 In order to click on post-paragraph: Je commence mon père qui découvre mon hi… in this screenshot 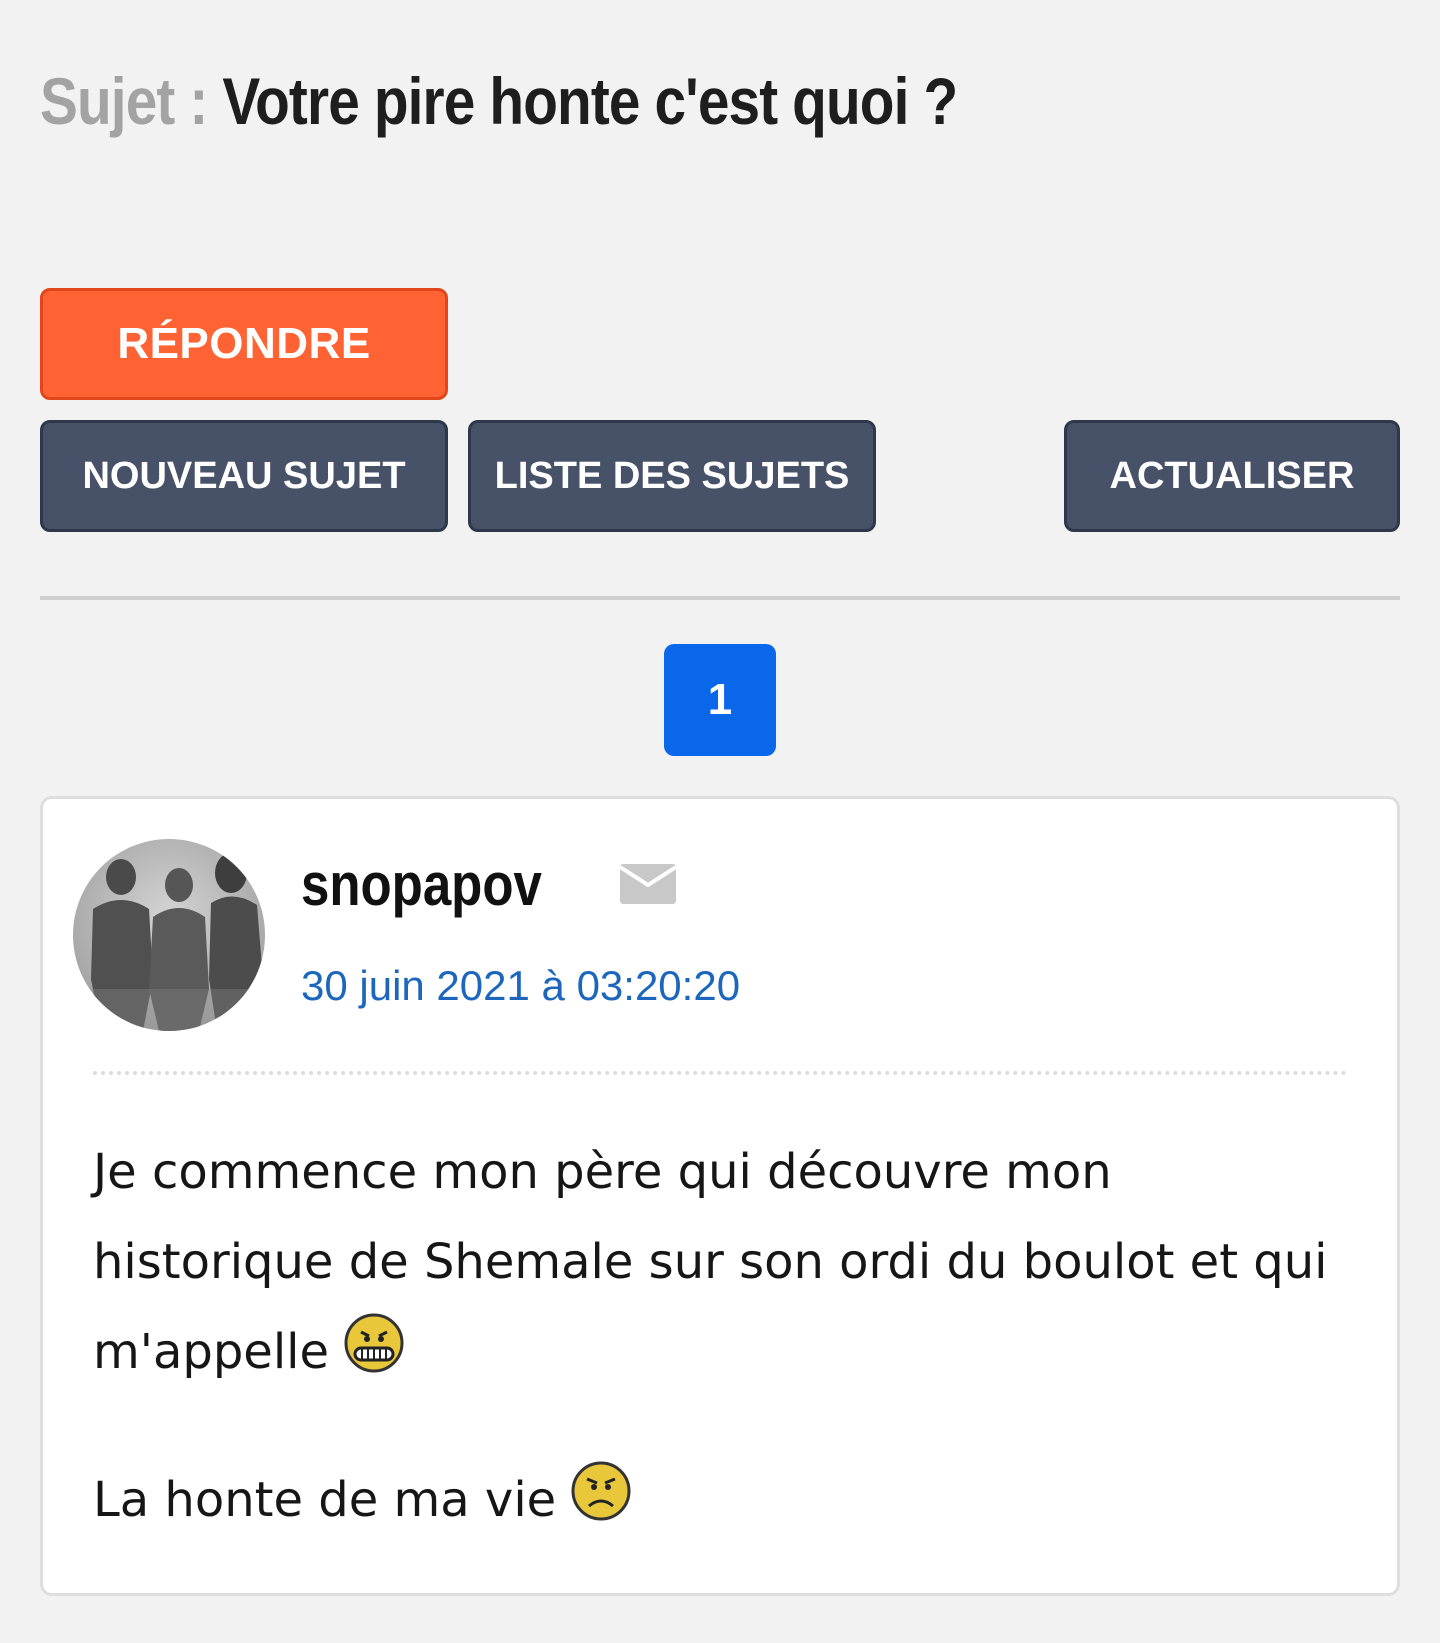, I will do `click(723, 1262)`.